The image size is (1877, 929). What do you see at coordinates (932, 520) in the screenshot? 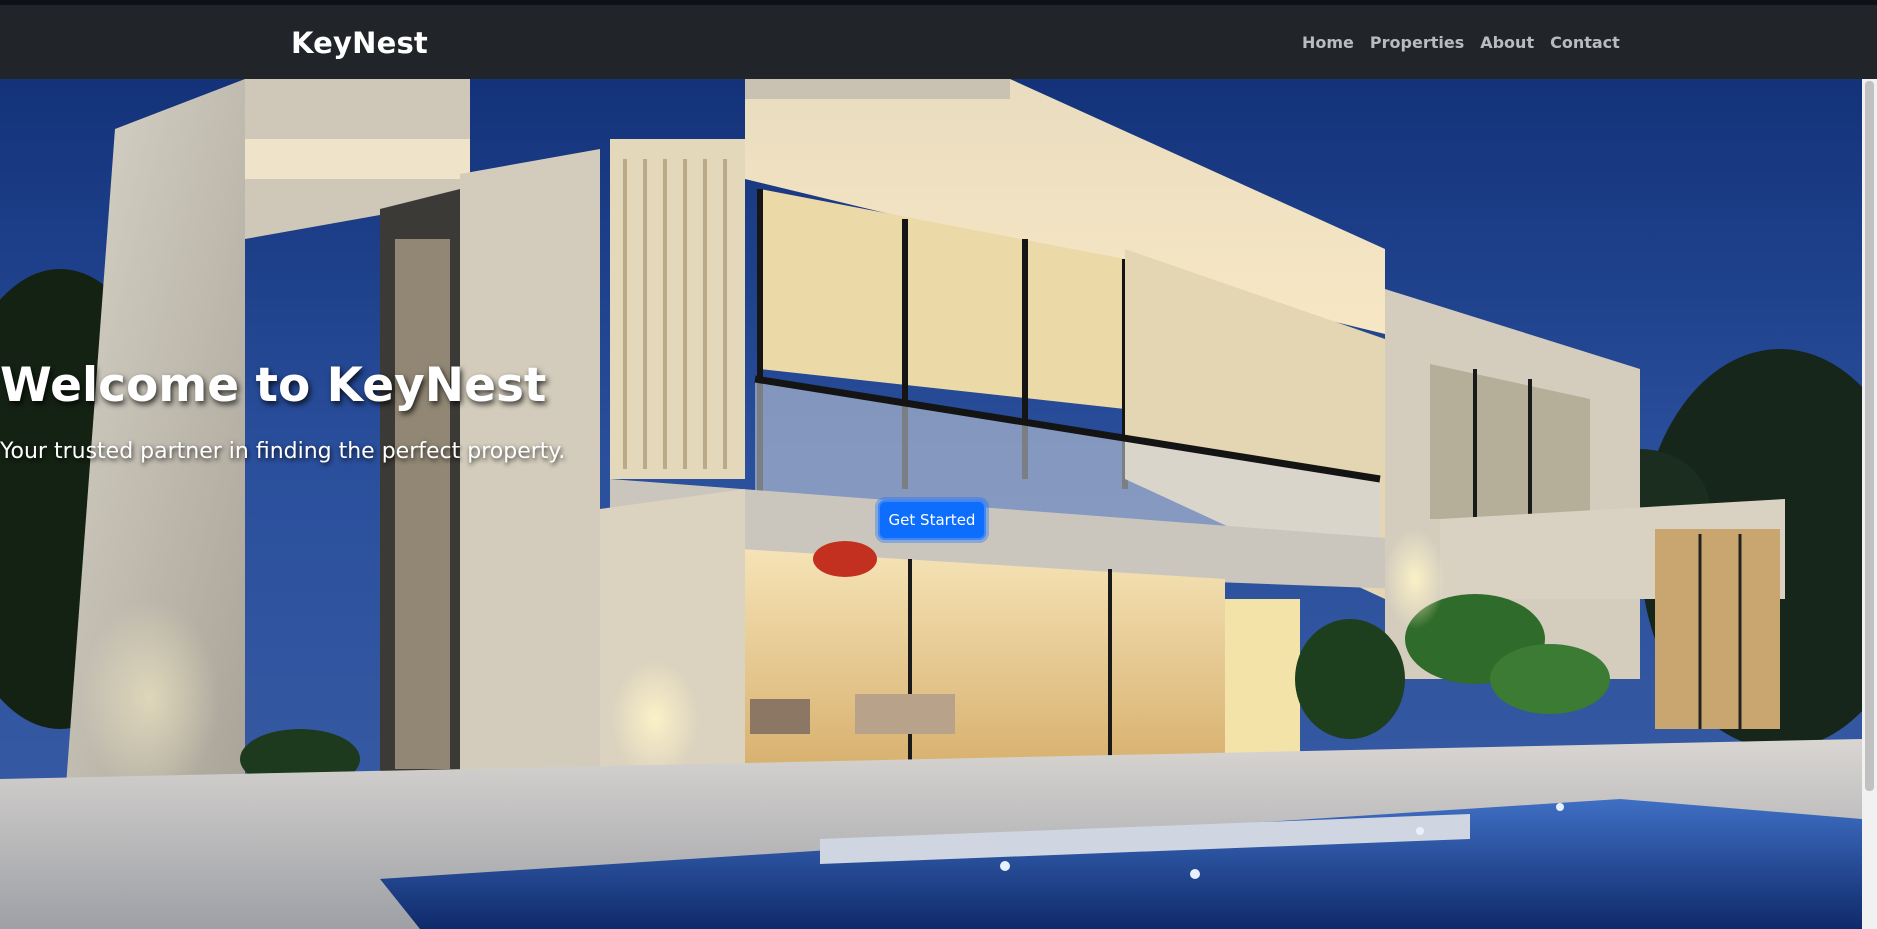
I see `get-started-button: Get Started` at bounding box center [932, 520].